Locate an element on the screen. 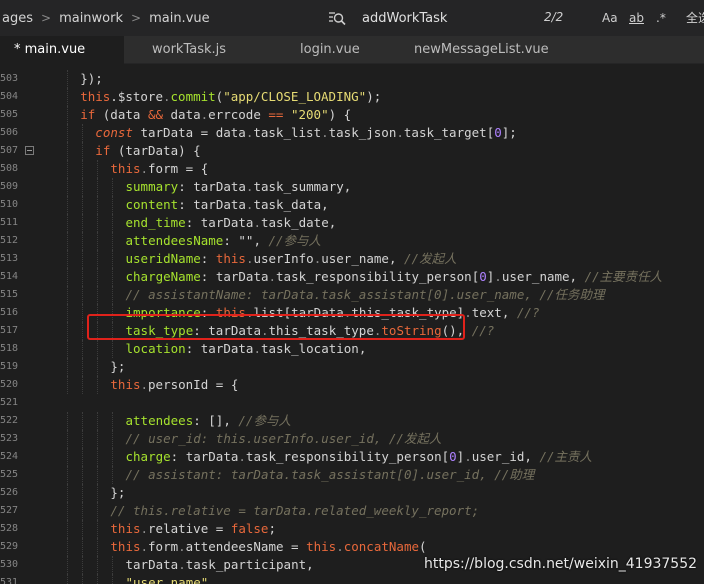  code-token: task_participant, is located at coordinates (249, 564).